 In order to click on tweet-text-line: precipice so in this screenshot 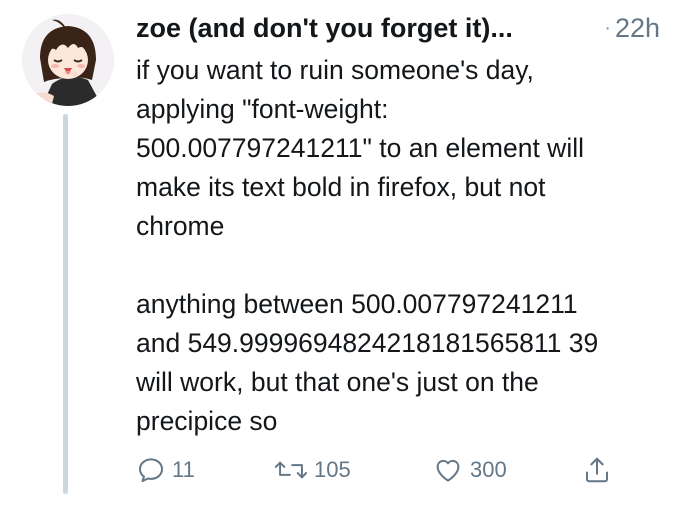, I will do `click(207, 421)`.